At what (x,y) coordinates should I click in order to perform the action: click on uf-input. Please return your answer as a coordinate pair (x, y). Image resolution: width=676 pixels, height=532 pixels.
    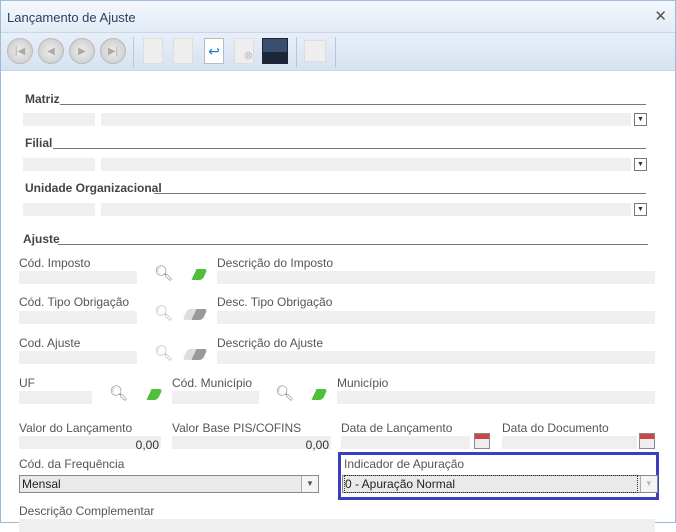
    Looking at the image, I should click on (55, 397).